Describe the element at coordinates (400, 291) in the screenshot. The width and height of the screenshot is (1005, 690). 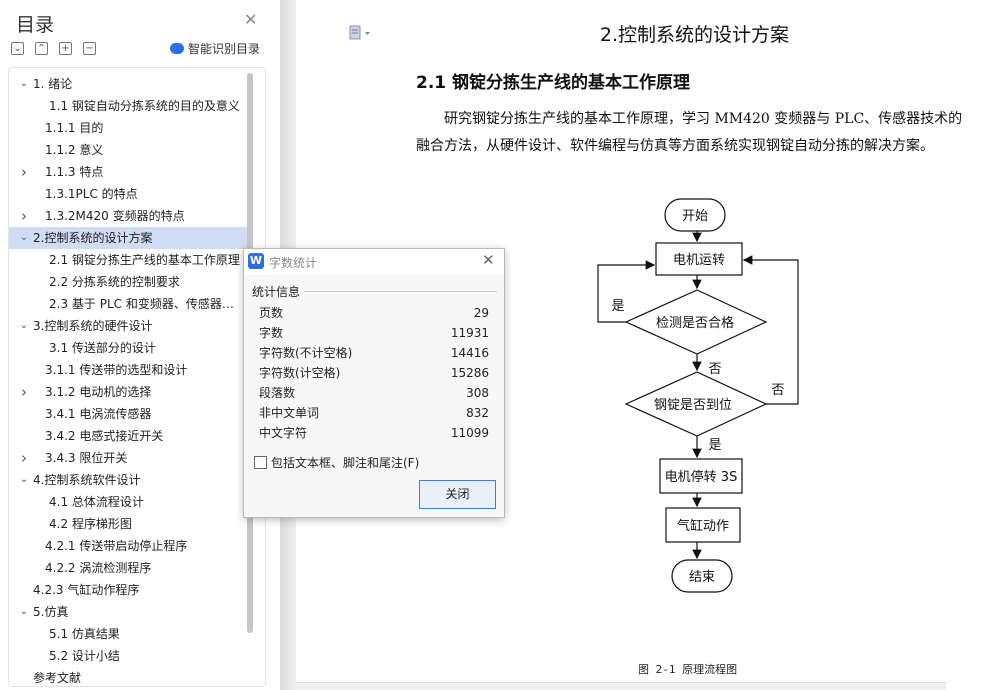
I see `section-divider` at that location.